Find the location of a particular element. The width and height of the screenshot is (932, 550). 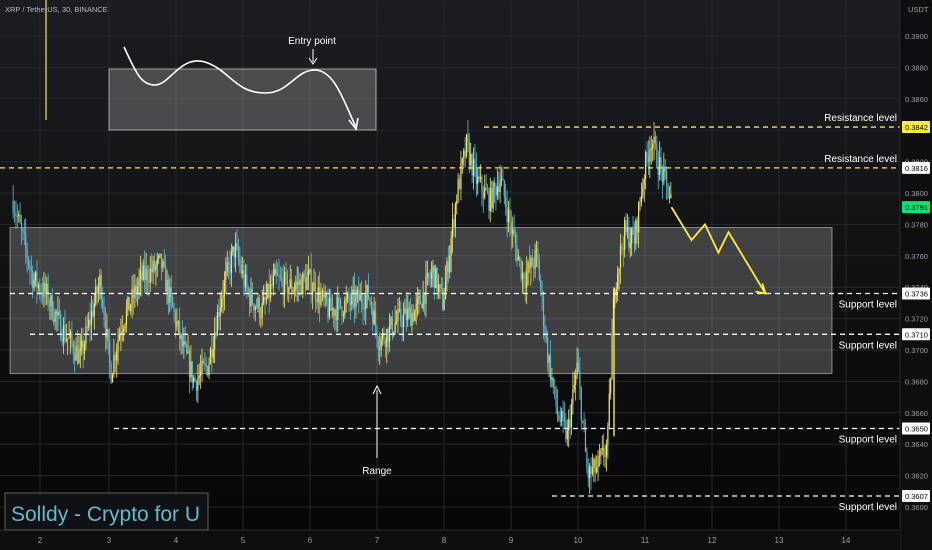

time-tick-label: 2 is located at coordinates (40, 540).